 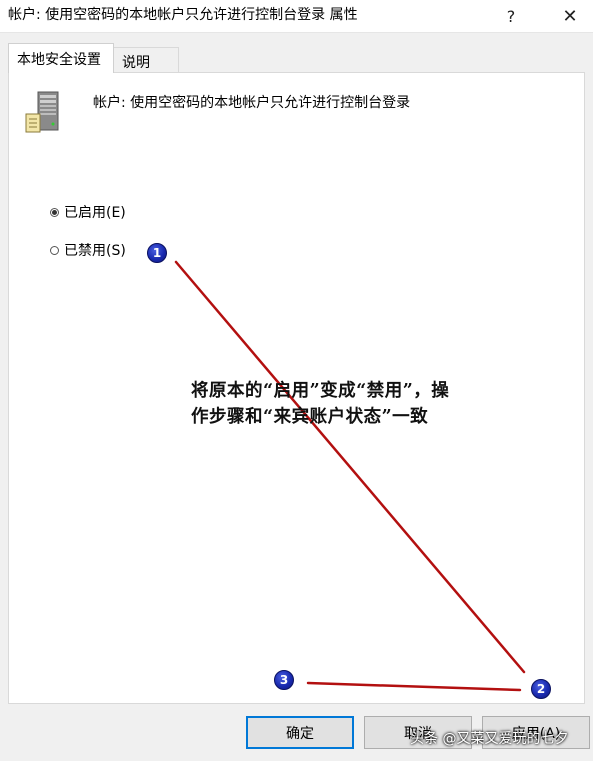 What do you see at coordinates (284, 680) in the screenshot?
I see `step-marker-3: 3` at bounding box center [284, 680].